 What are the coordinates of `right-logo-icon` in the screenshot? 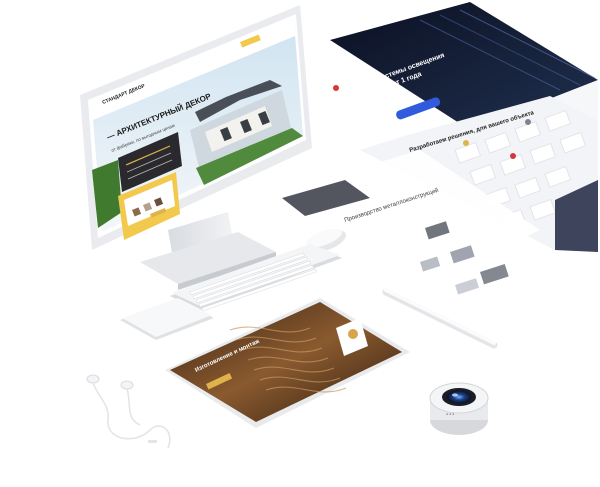 It's located at (336, 88).